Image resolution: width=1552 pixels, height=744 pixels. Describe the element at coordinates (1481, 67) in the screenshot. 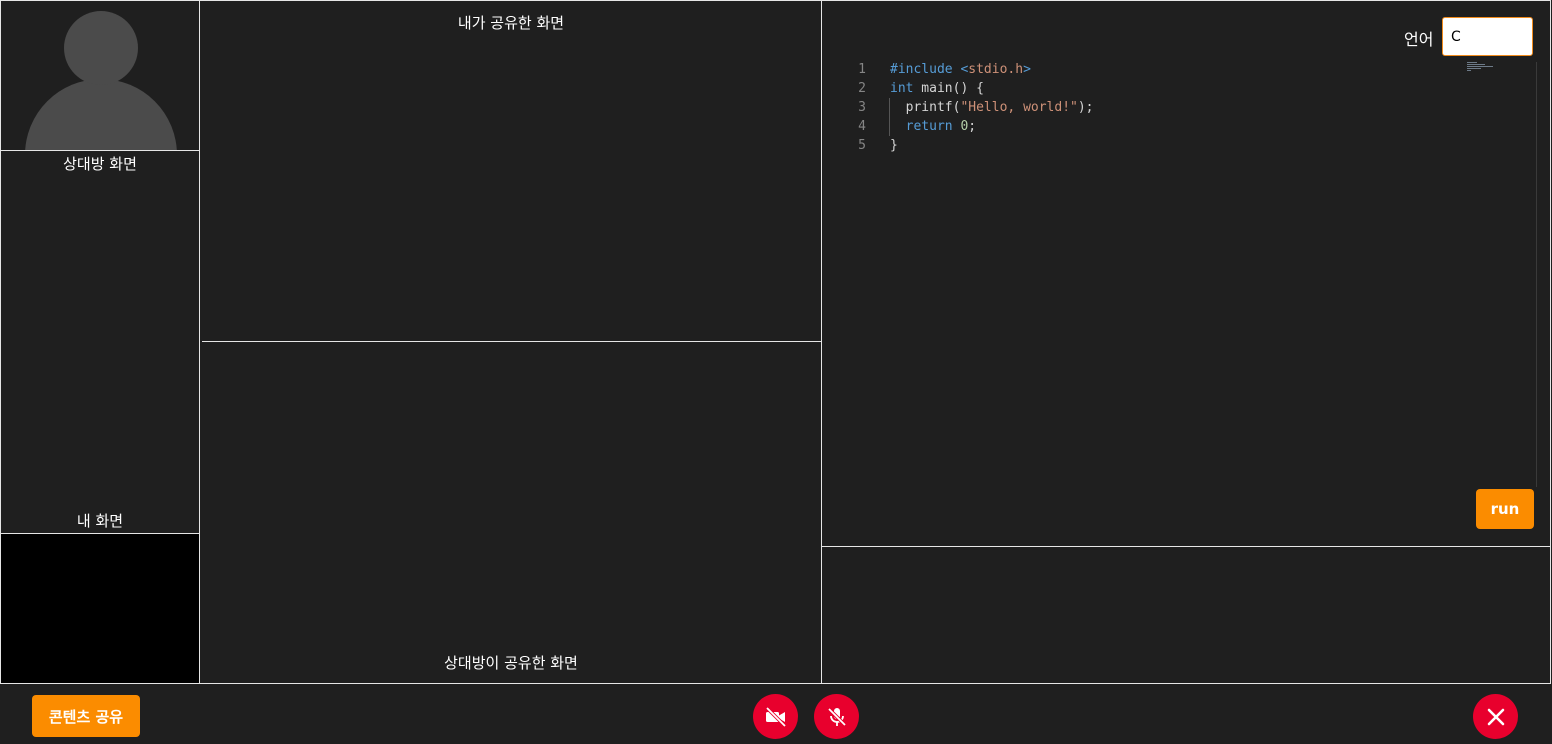

I see `editor-minimap` at that location.